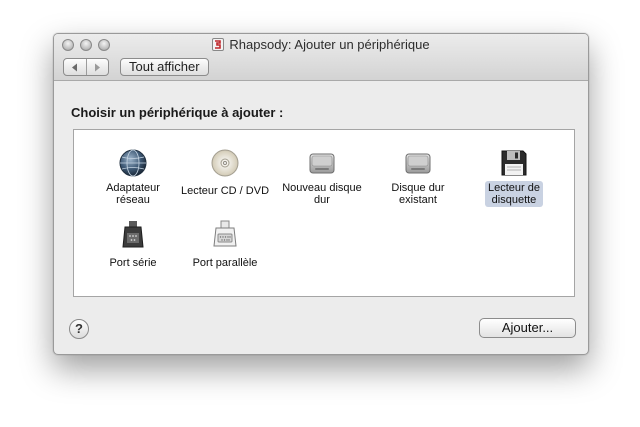  Describe the element at coordinates (218, 44) in the screenshot. I see `rhapsody-app-icon` at that location.